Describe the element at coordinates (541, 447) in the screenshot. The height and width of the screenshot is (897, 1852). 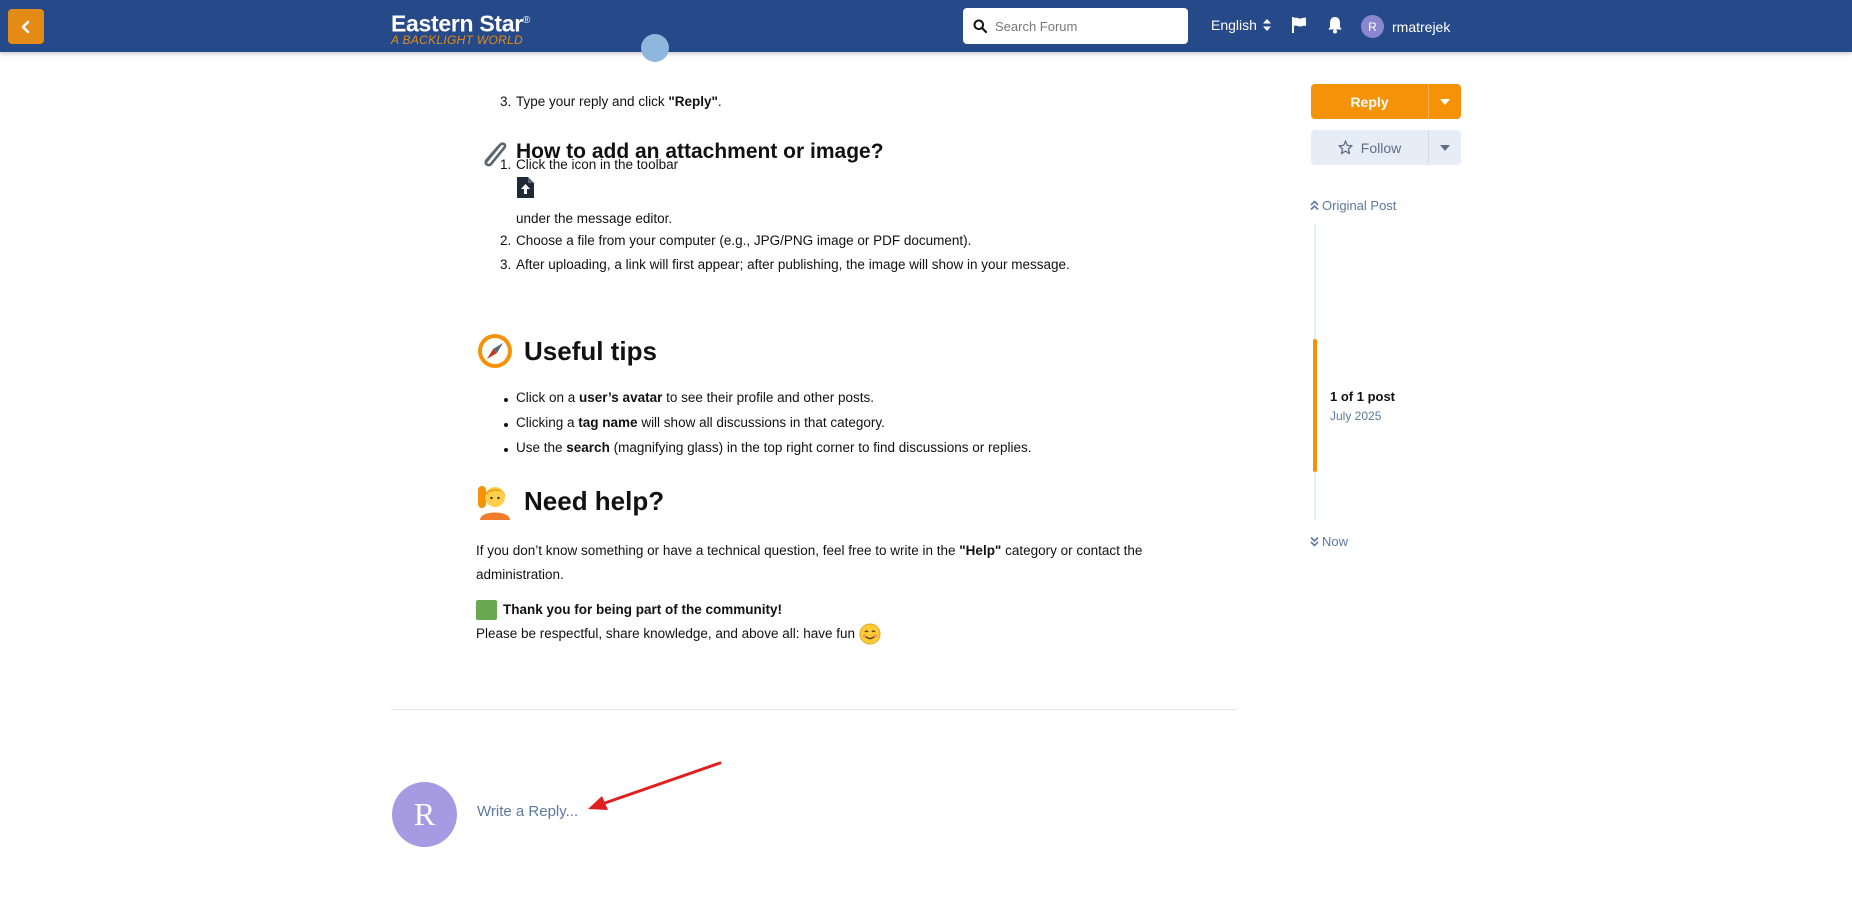
I see `list-text: Use the` at that location.